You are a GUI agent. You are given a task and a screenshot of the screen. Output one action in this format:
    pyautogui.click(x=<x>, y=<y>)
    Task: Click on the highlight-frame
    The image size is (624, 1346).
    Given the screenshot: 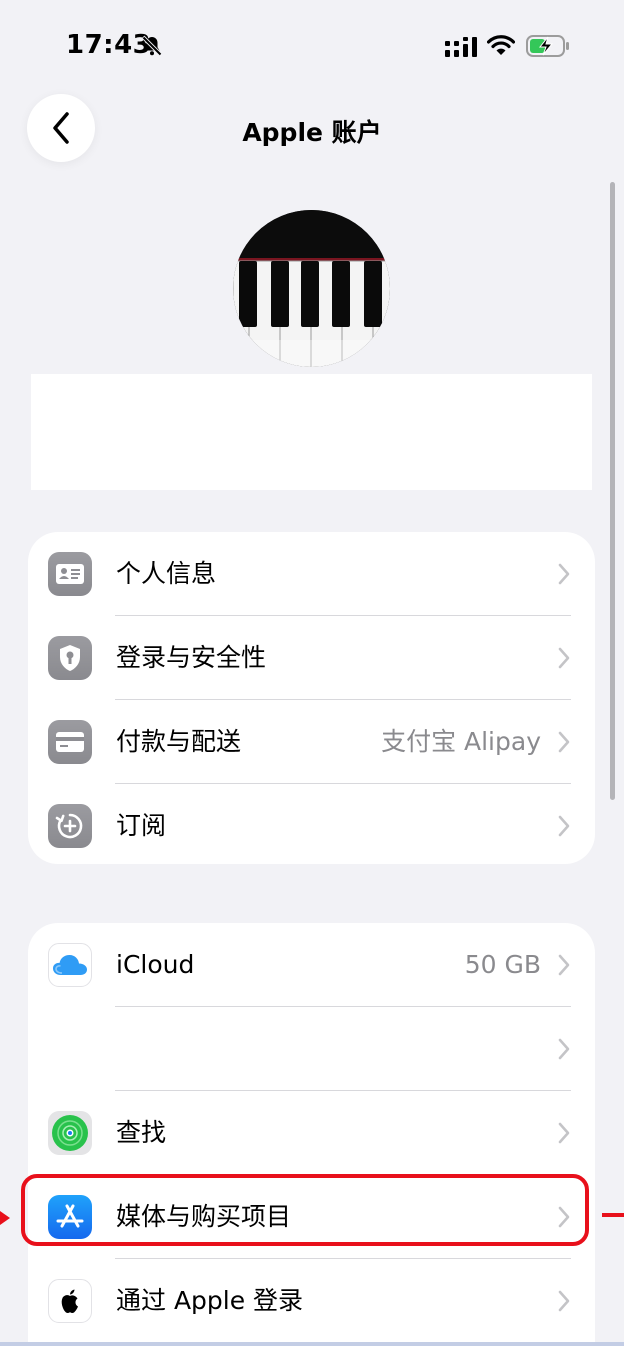 What is the action you would take?
    pyautogui.click(x=305, y=1210)
    